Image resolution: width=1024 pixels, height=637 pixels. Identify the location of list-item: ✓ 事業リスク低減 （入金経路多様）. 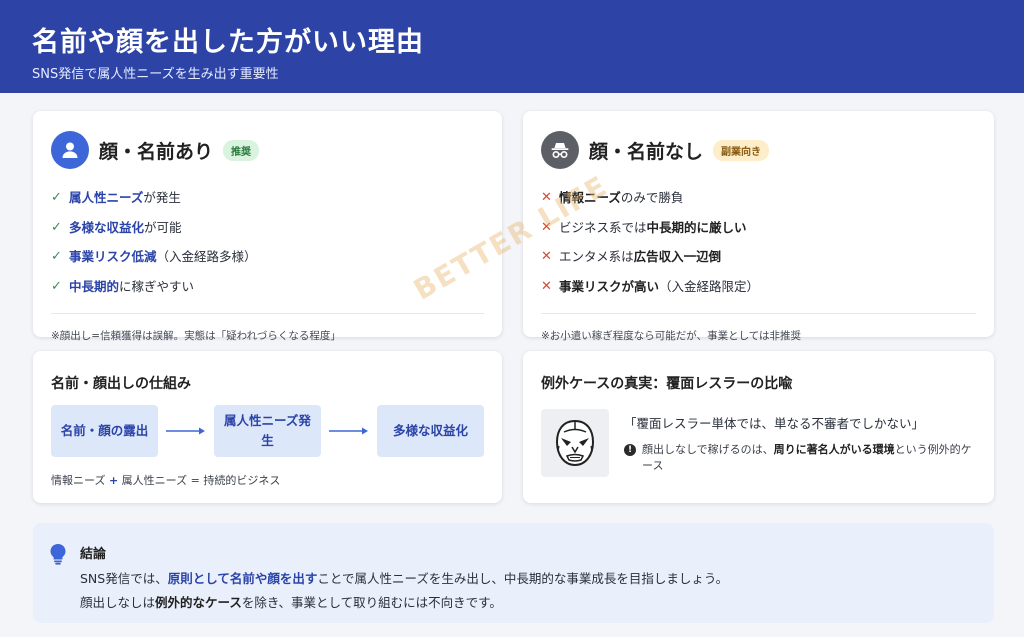
(267, 257).